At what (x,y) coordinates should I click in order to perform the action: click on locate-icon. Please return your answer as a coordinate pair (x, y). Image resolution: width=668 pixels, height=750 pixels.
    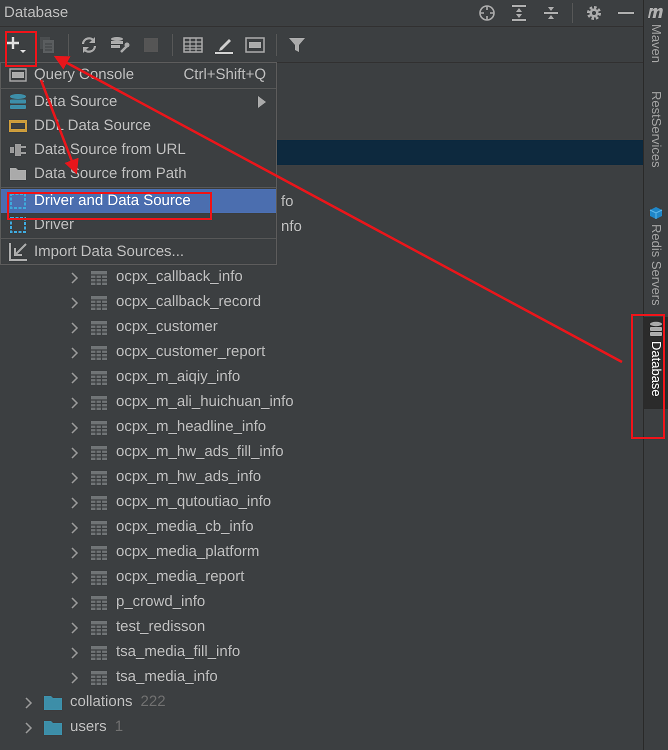
    Looking at the image, I should click on (487, 13).